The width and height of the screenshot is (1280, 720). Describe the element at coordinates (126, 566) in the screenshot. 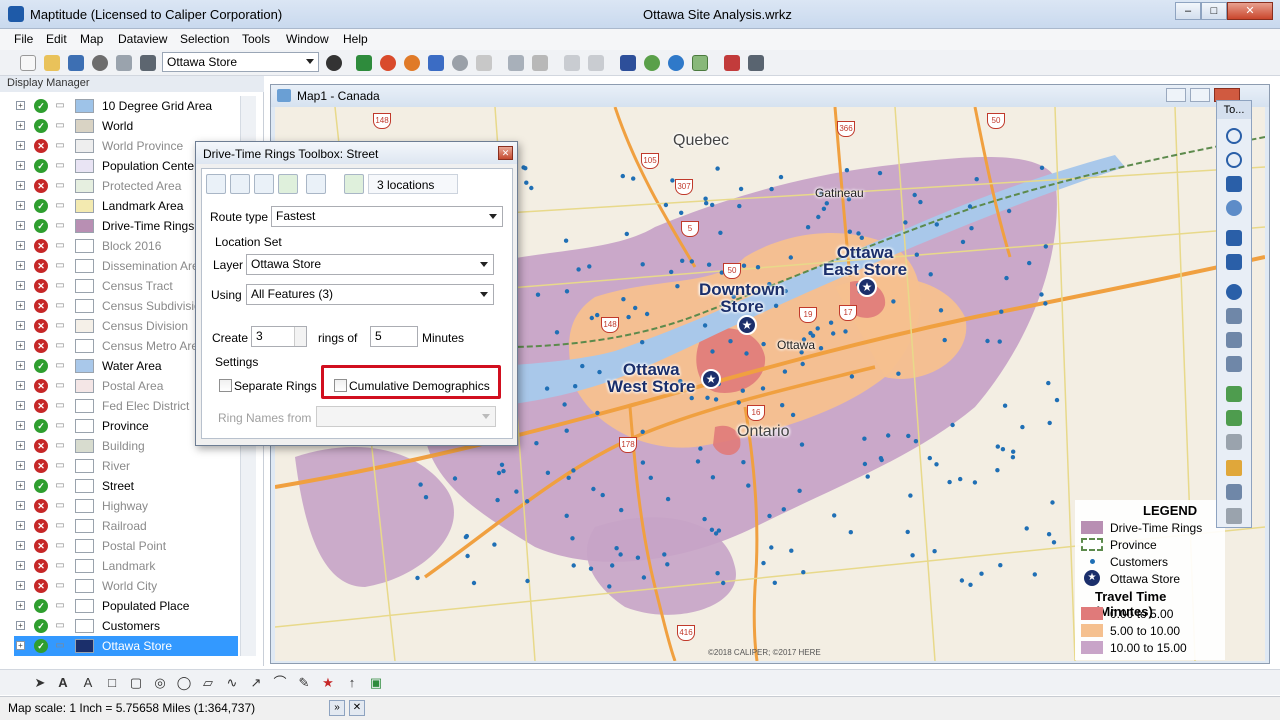

I see `layer-row: + ✕ ▭ Landmark` at that location.